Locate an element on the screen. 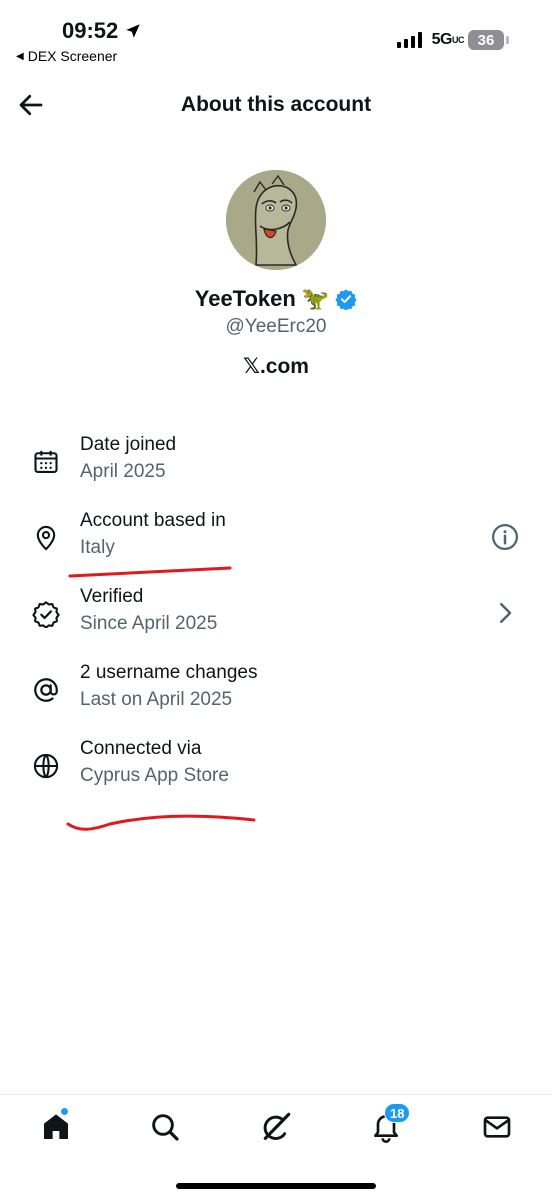  tab-notifications: 18 is located at coordinates (390, 1123).